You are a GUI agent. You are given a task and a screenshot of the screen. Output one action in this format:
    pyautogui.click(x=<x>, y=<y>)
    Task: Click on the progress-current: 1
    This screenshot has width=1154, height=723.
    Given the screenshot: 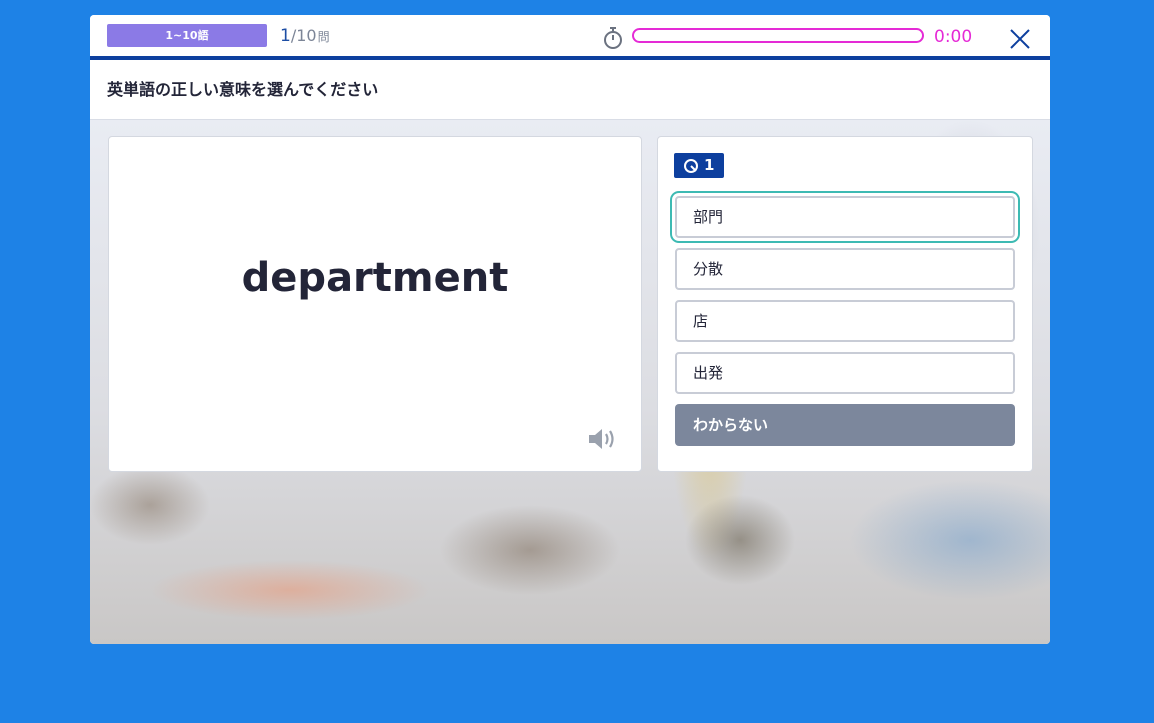 What is the action you would take?
    pyautogui.click(x=285, y=36)
    